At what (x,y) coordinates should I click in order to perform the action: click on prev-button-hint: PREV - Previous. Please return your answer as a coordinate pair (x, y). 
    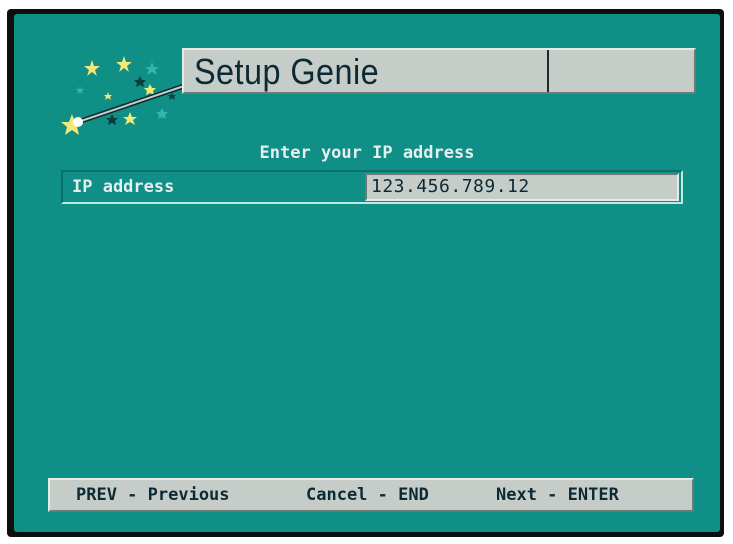
    Looking at the image, I should click on (153, 495).